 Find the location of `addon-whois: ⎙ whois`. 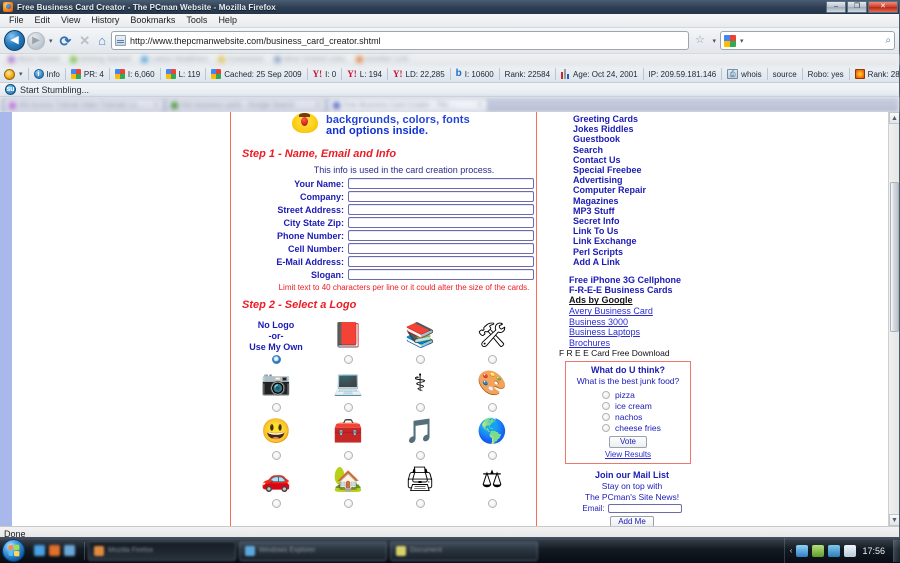

addon-whois: ⎙ whois is located at coordinates (744, 74).